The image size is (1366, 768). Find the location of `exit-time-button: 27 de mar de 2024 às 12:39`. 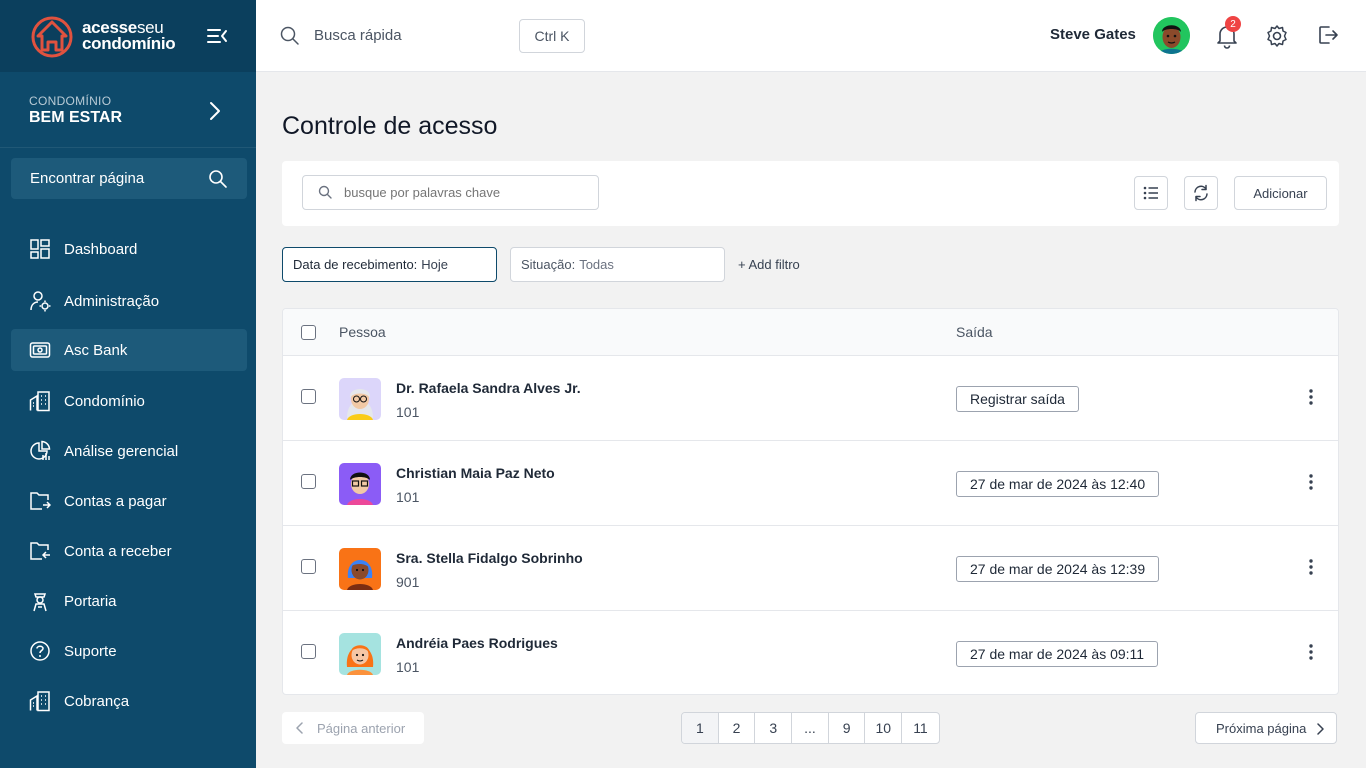

exit-time-button: 27 de mar de 2024 às 12:39 is located at coordinates (1058, 569).